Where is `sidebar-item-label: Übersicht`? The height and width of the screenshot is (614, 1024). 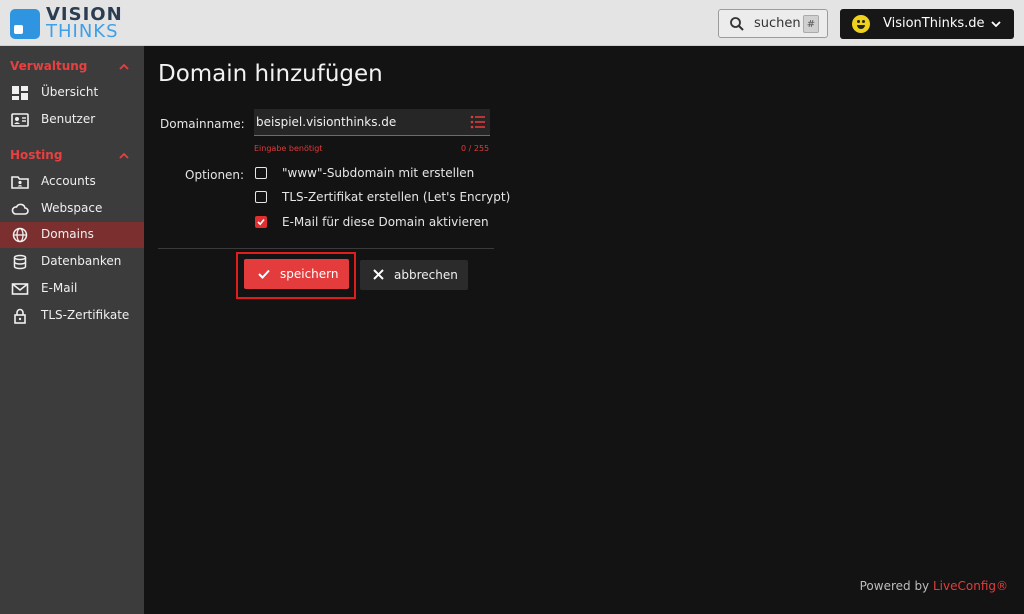 sidebar-item-label: Übersicht is located at coordinates (70, 92).